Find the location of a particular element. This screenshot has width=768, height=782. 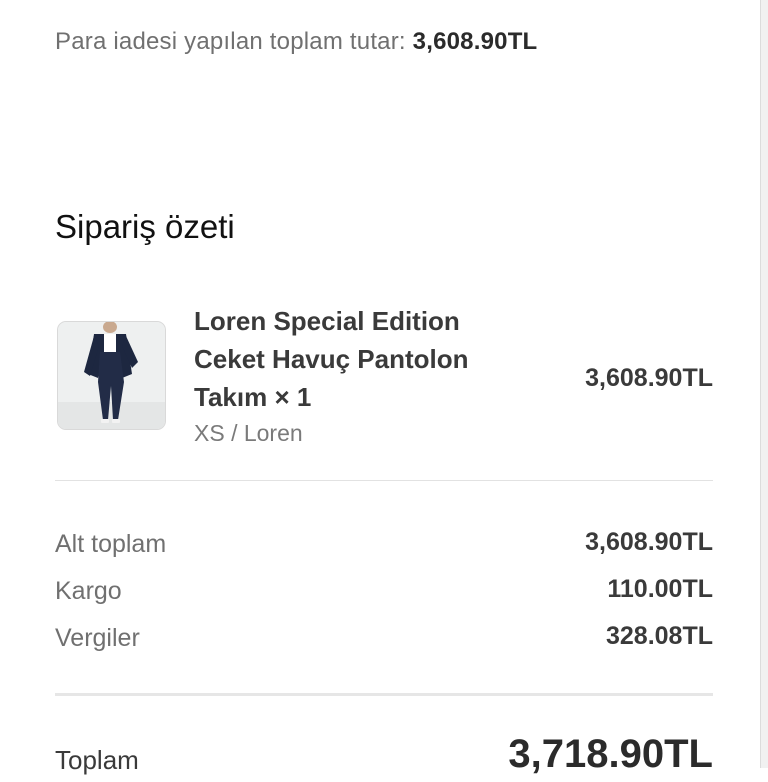

product-price: 3,608.90TL is located at coordinates (649, 378).